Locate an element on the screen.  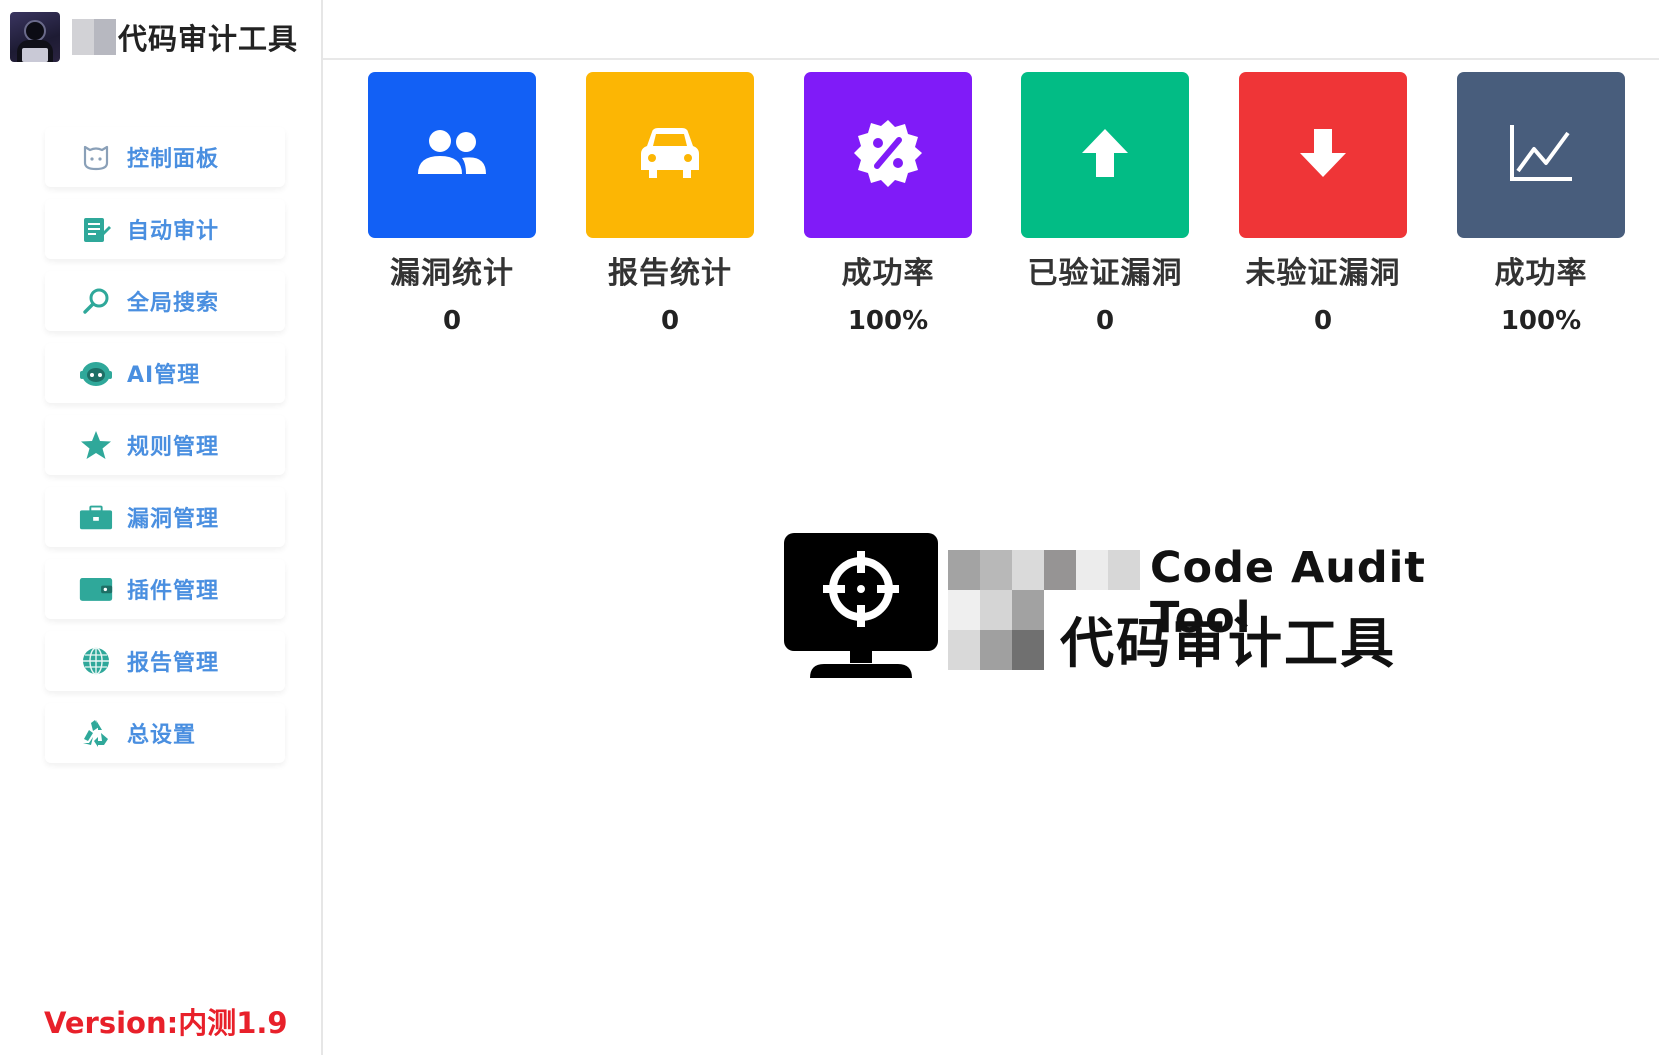
sidebar-item-rules: 规则管理 is located at coordinates (165, 445).